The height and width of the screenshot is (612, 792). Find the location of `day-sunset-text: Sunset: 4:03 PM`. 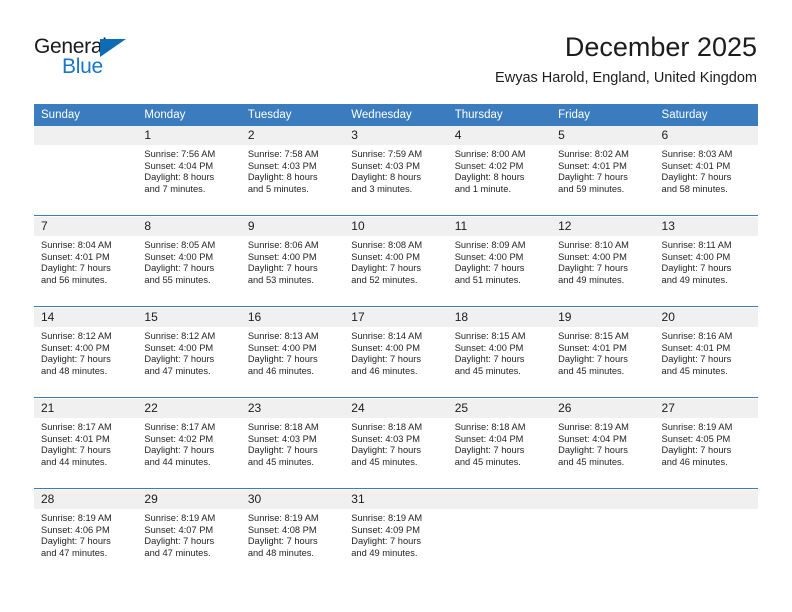

day-sunset-text: Sunset: 4:03 PM is located at coordinates (385, 165).